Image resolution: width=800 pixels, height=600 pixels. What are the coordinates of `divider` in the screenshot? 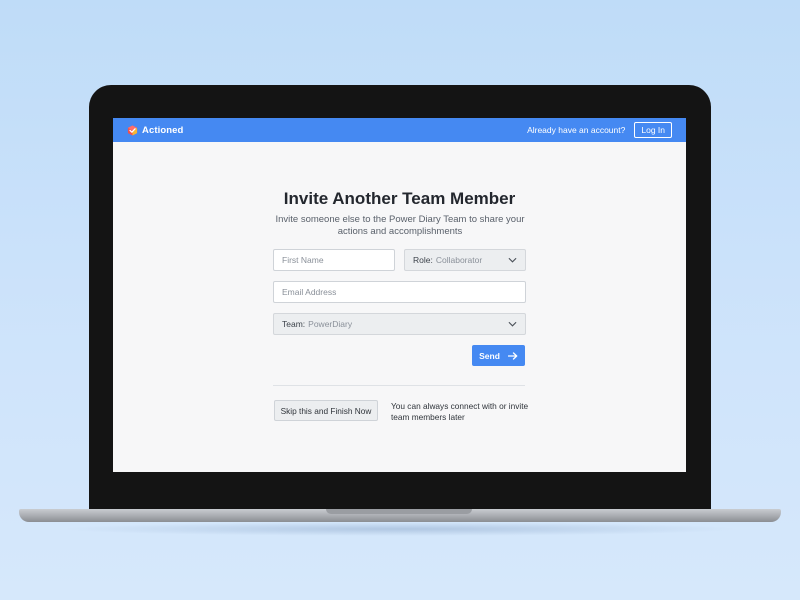 It's located at (399, 385).